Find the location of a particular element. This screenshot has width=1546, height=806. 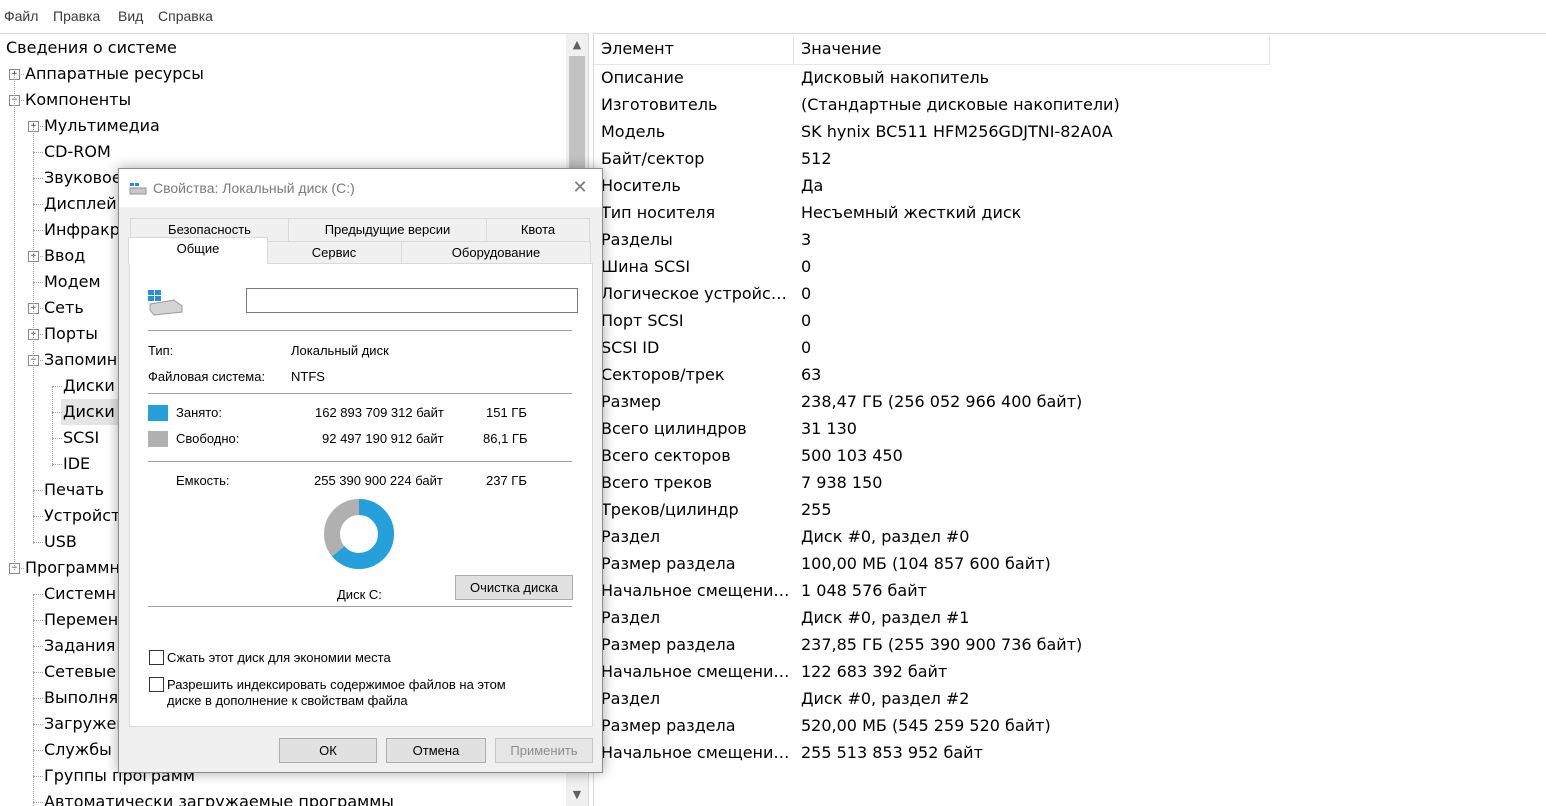

list-cell-item: Всего секторов is located at coordinates (666, 455).